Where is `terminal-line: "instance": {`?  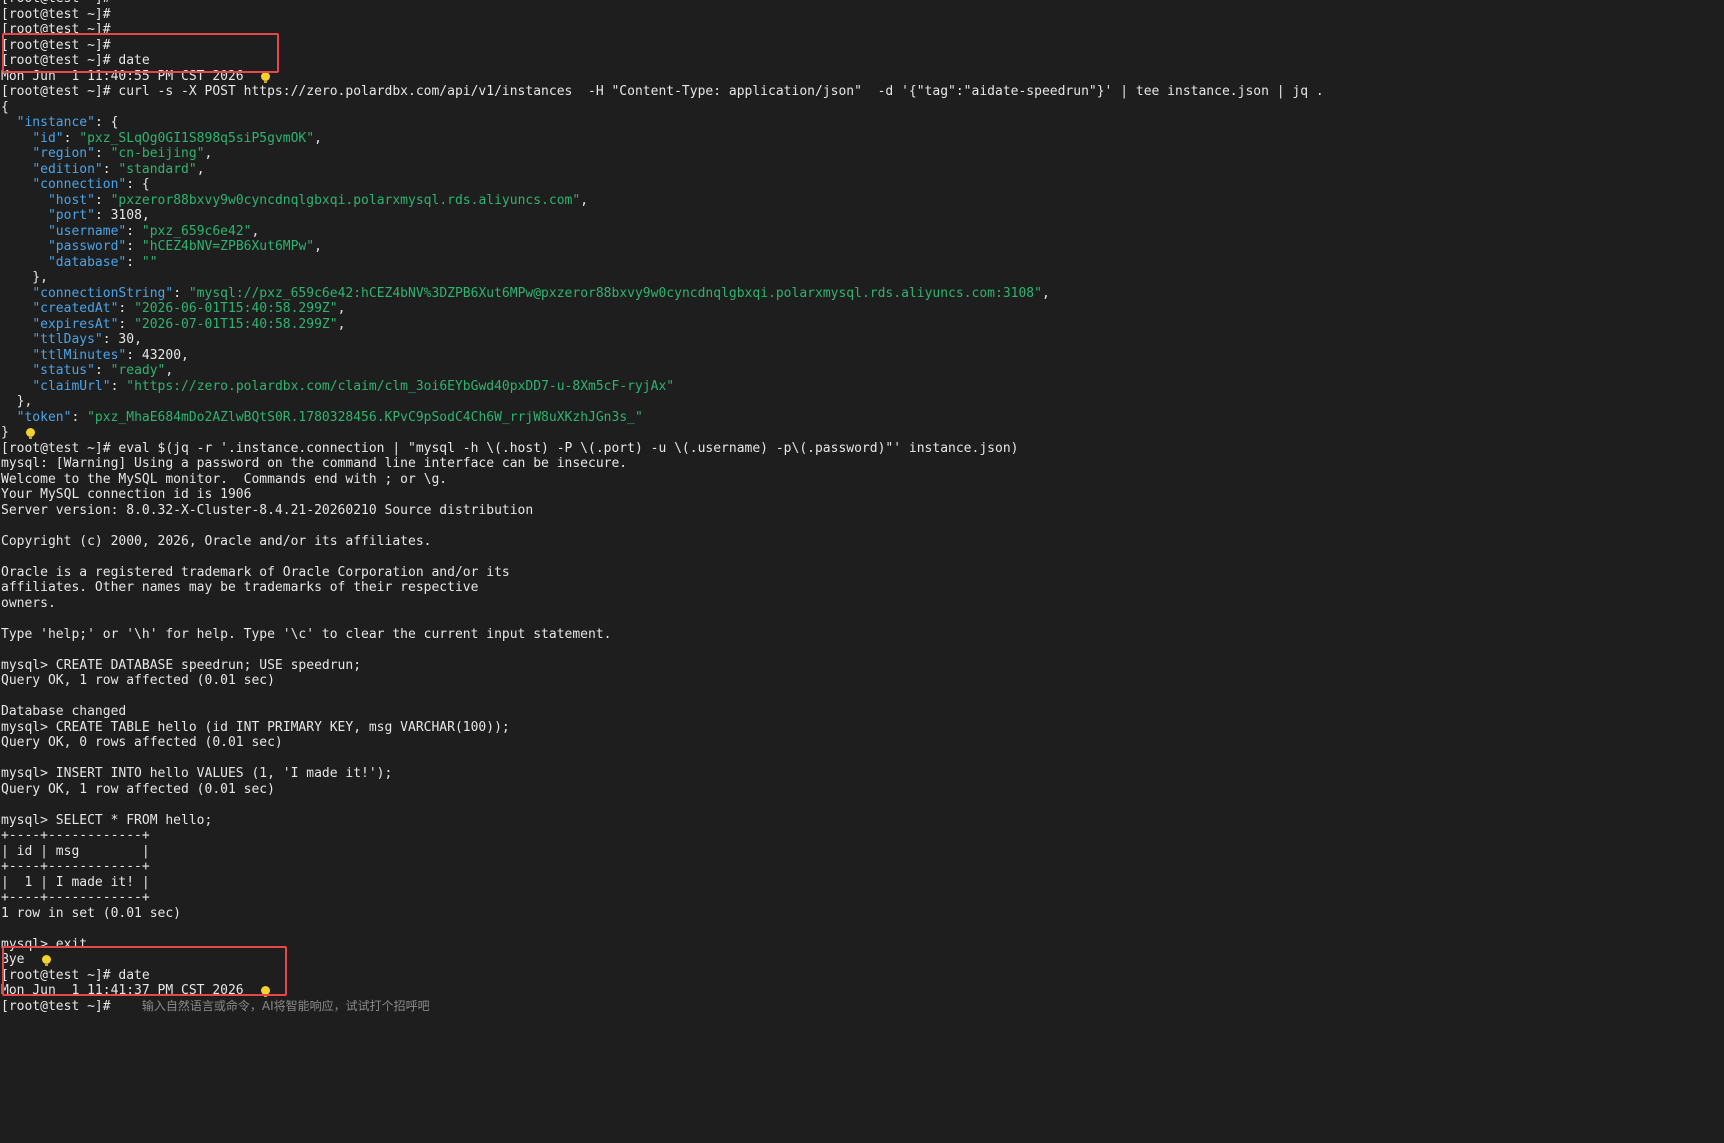 terminal-line: "instance": { is located at coordinates (862, 123).